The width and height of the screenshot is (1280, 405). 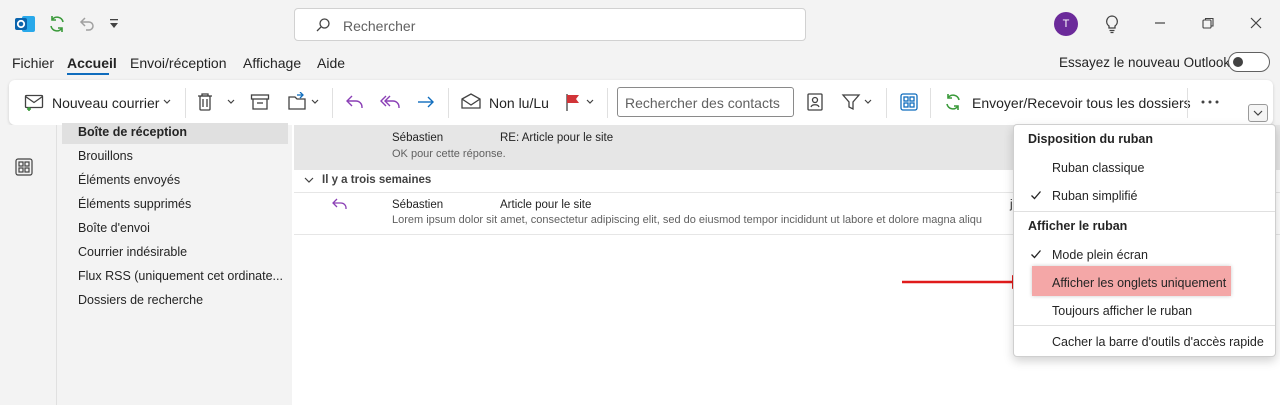 I want to click on tab-fichier: Fichier, so click(x=33, y=63).